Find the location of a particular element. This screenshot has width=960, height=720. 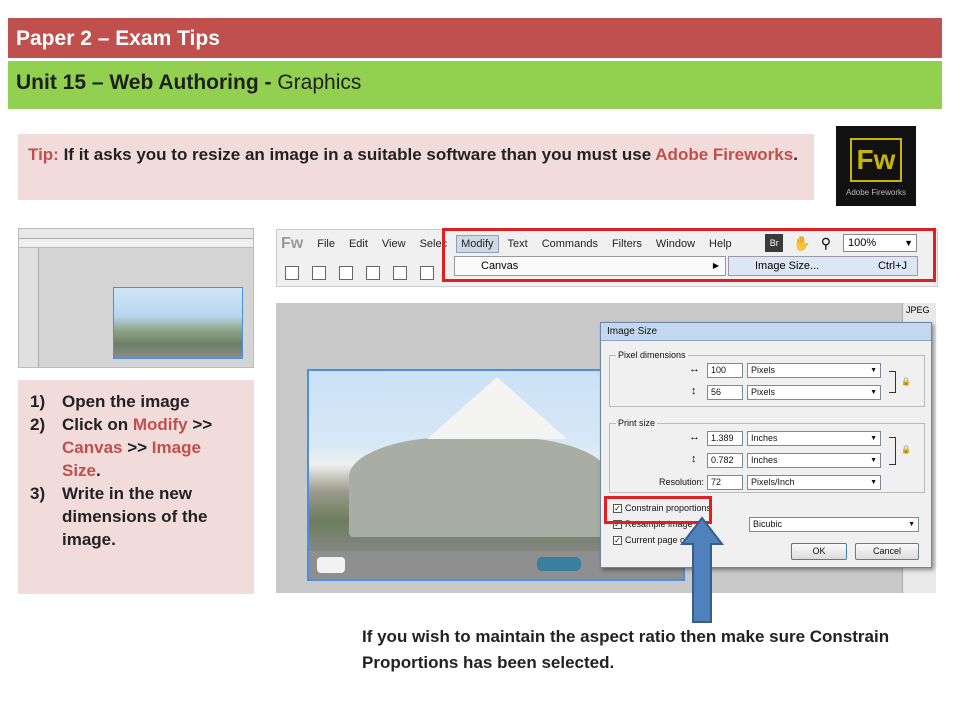

thumbnail-photo is located at coordinates (178, 323).